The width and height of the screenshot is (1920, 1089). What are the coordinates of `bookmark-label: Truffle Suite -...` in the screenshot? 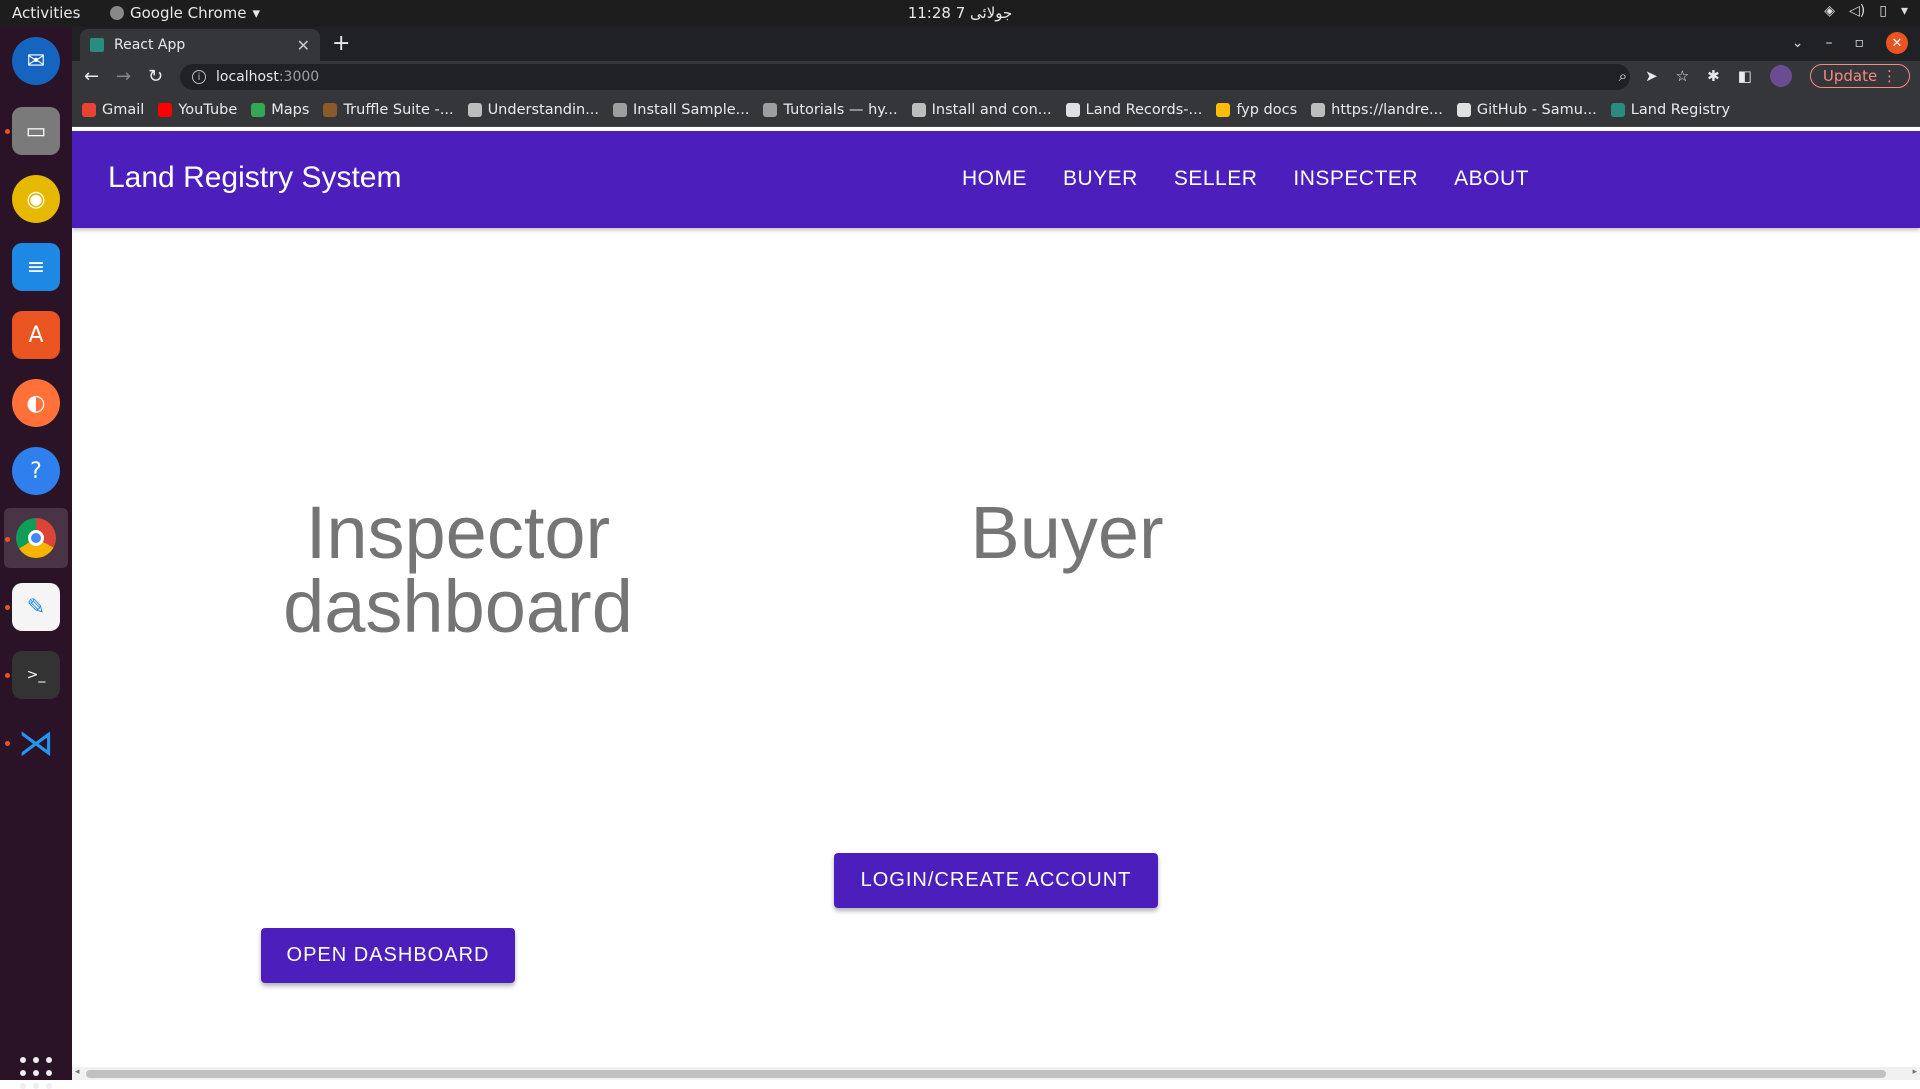 It's located at (398, 109).